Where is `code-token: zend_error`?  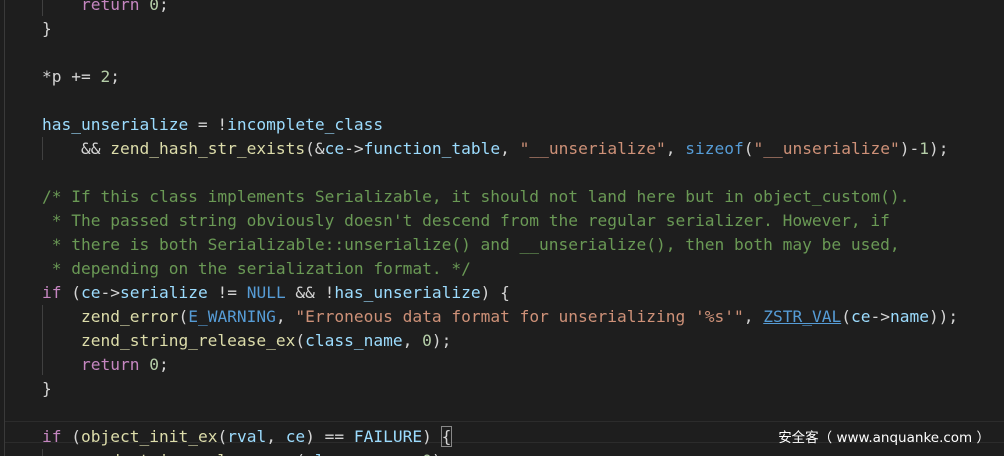
code-token: zend_error is located at coordinates (129, 316).